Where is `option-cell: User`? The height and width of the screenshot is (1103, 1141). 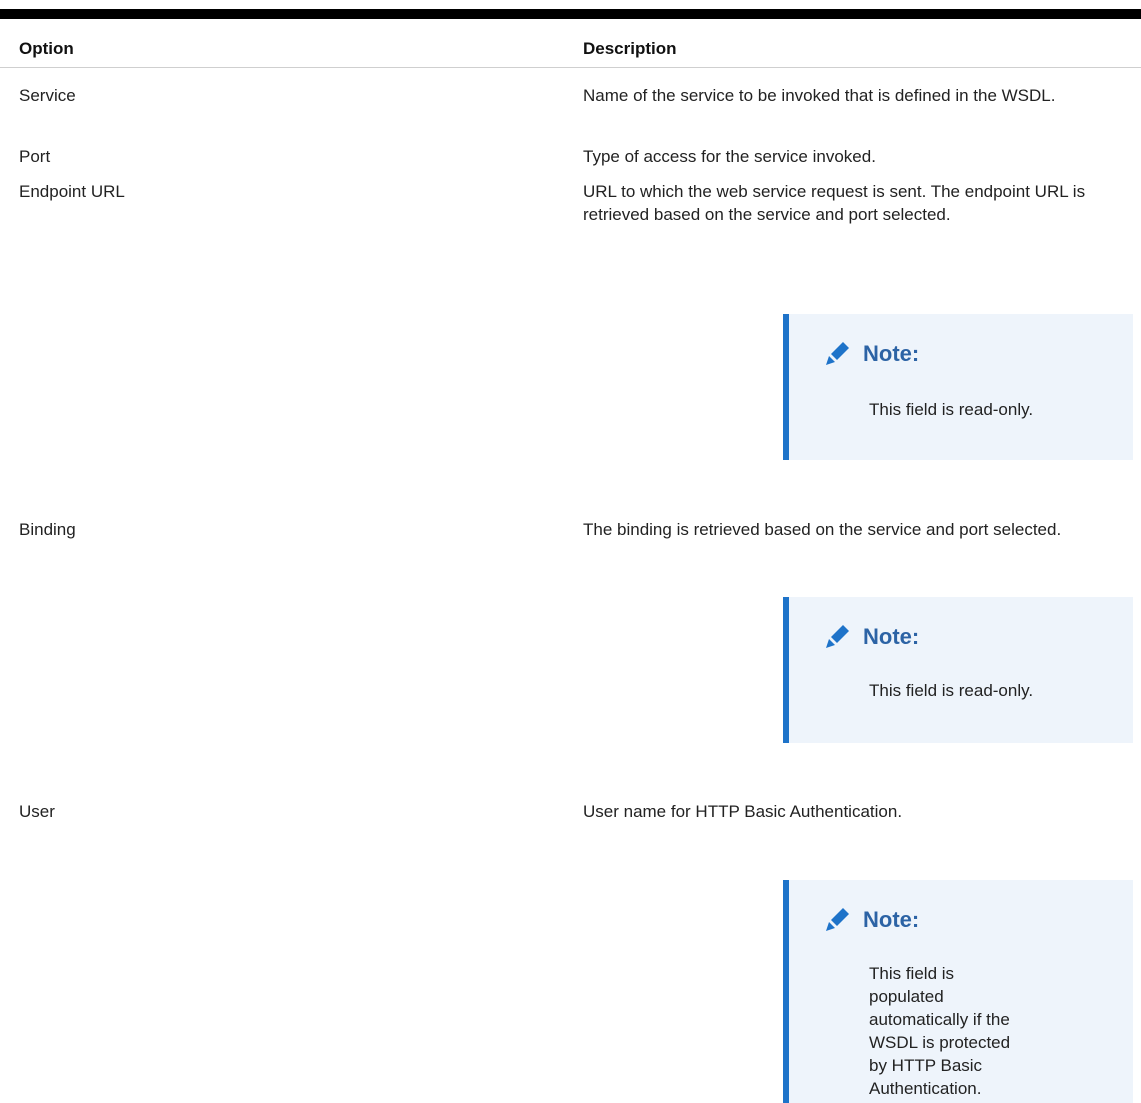 option-cell: User is located at coordinates (37, 811).